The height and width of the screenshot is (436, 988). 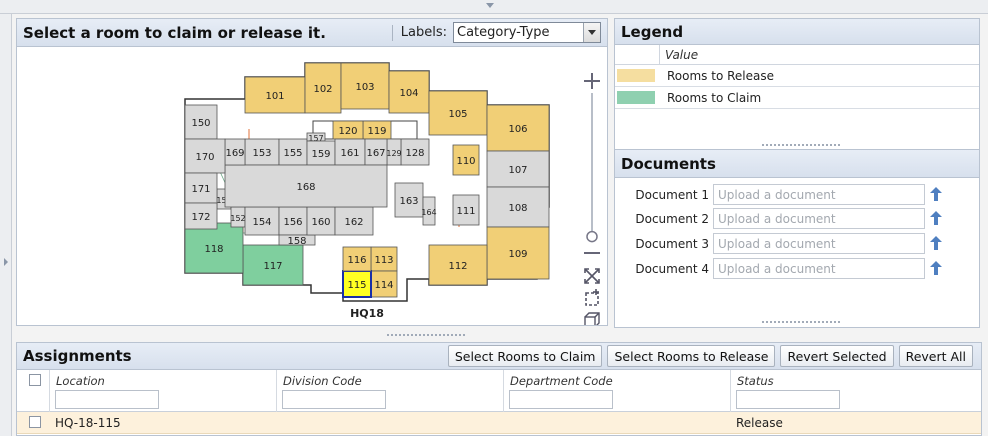 I want to click on room-label: 171, so click(x=200, y=189).